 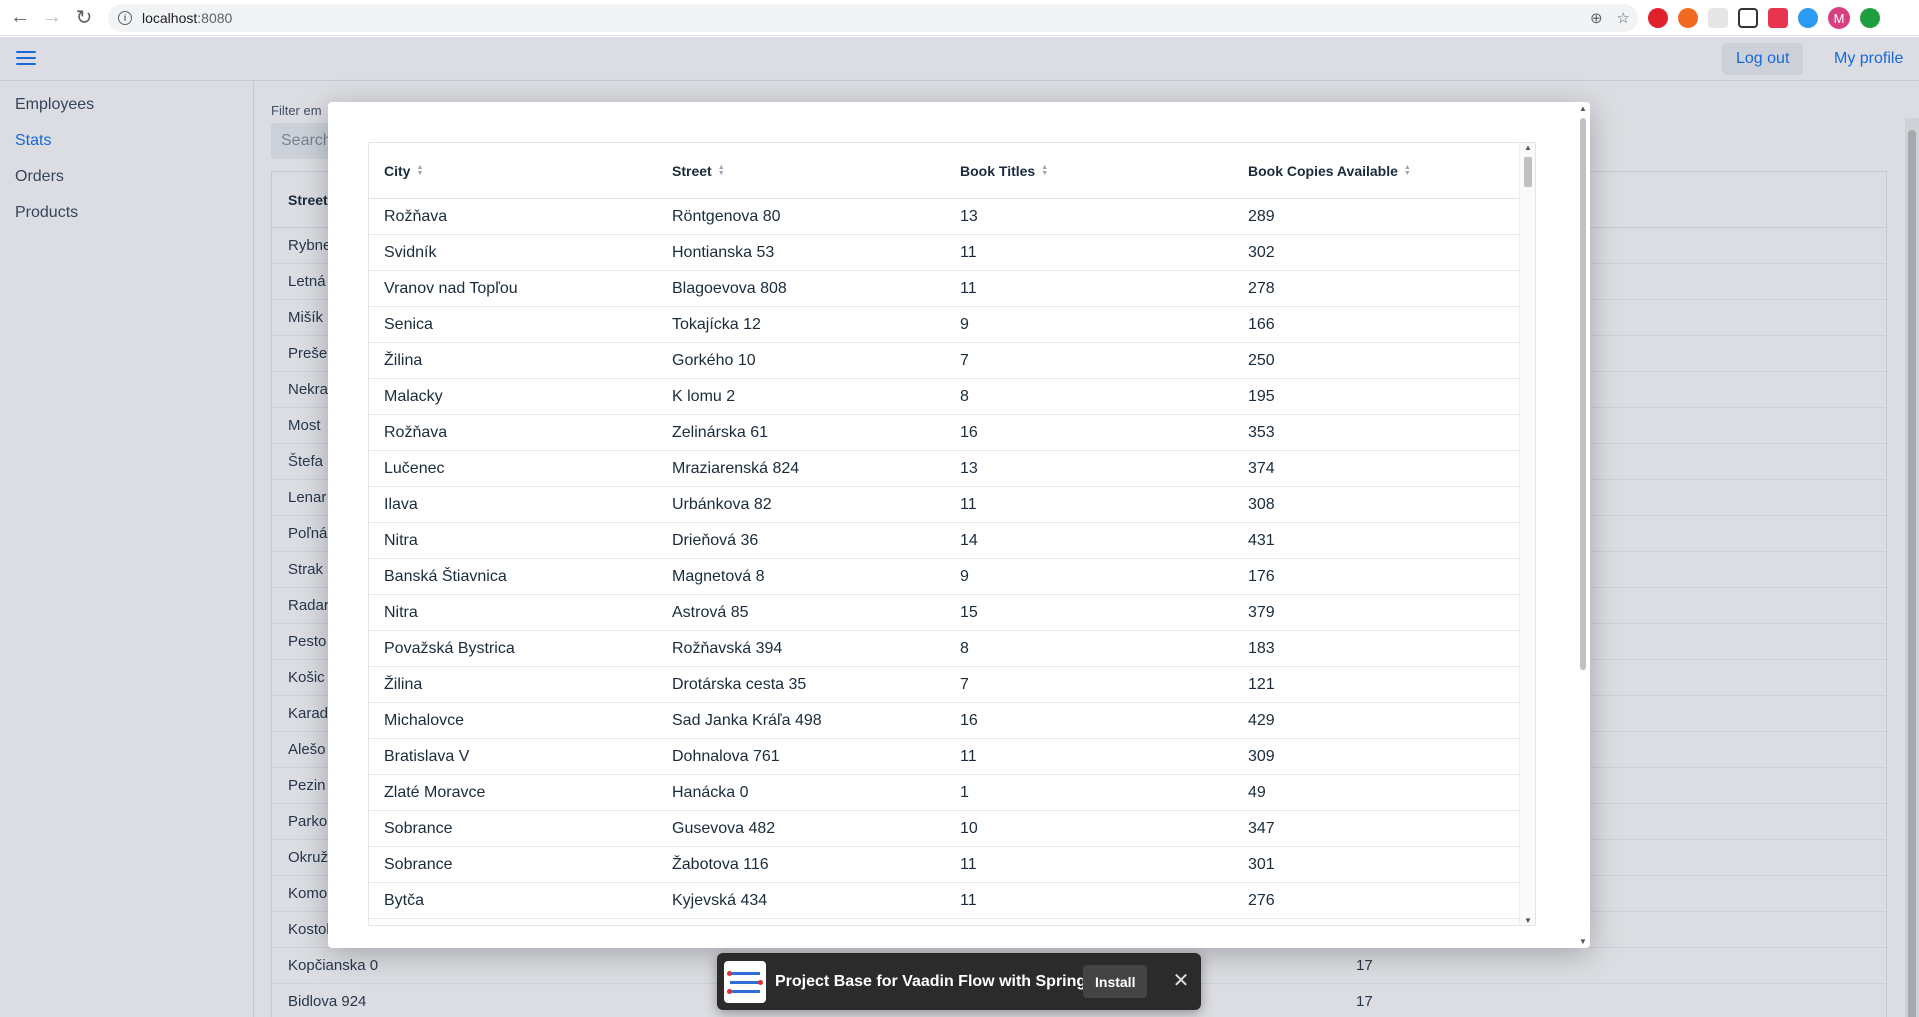 What do you see at coordinates (944, 865) in the screenshot?
I see `table-row: Sobrance Žabotova 116 11 301` at bounding box center [944, 865].